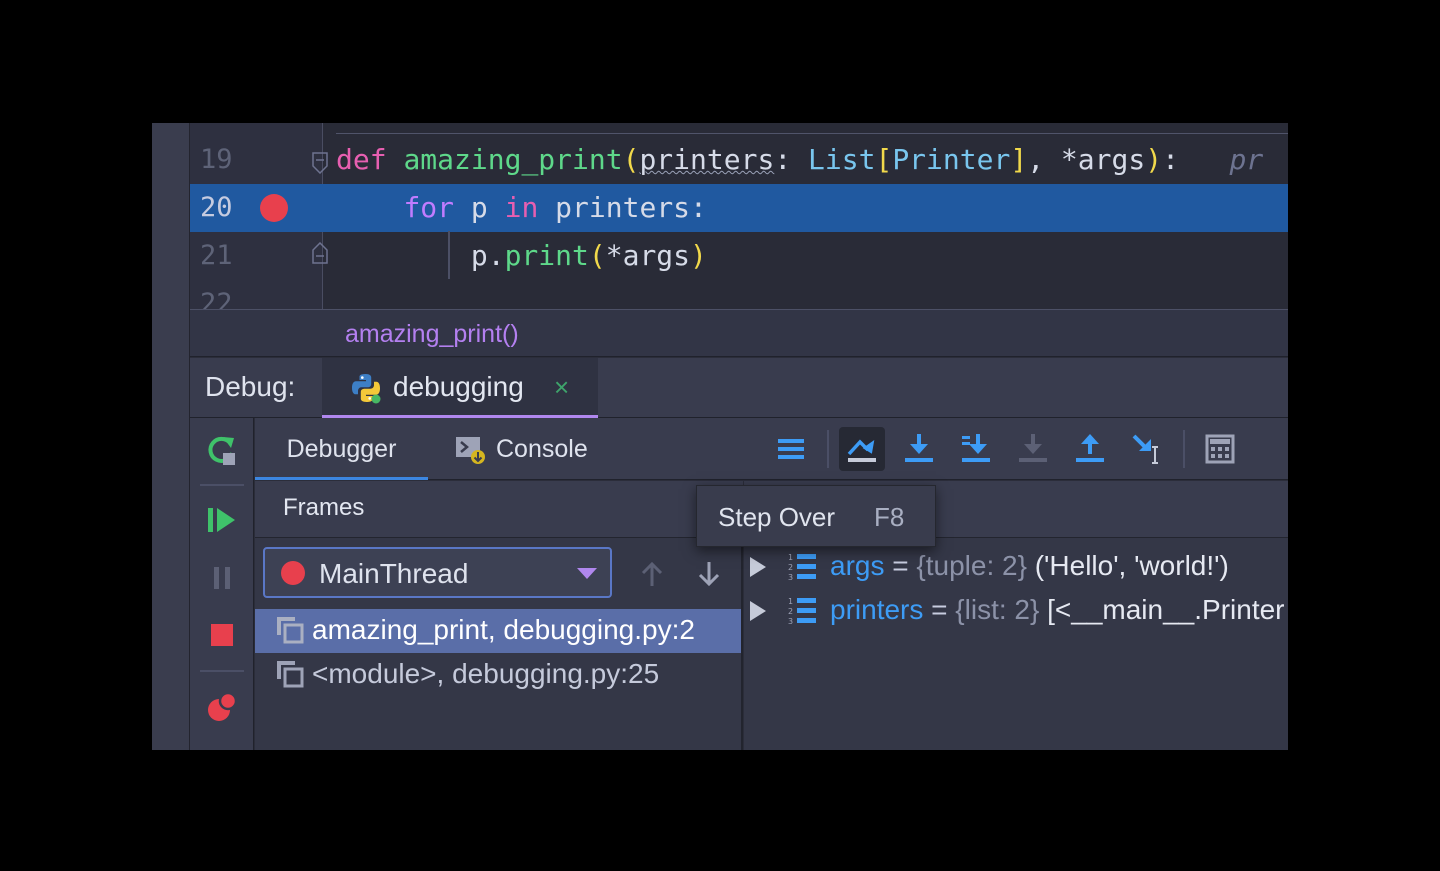 This screenshot has width=1440, height=871. Describe the element at coordinates (216, 298) in the screenshot. I see `line-number: 22` at that location.